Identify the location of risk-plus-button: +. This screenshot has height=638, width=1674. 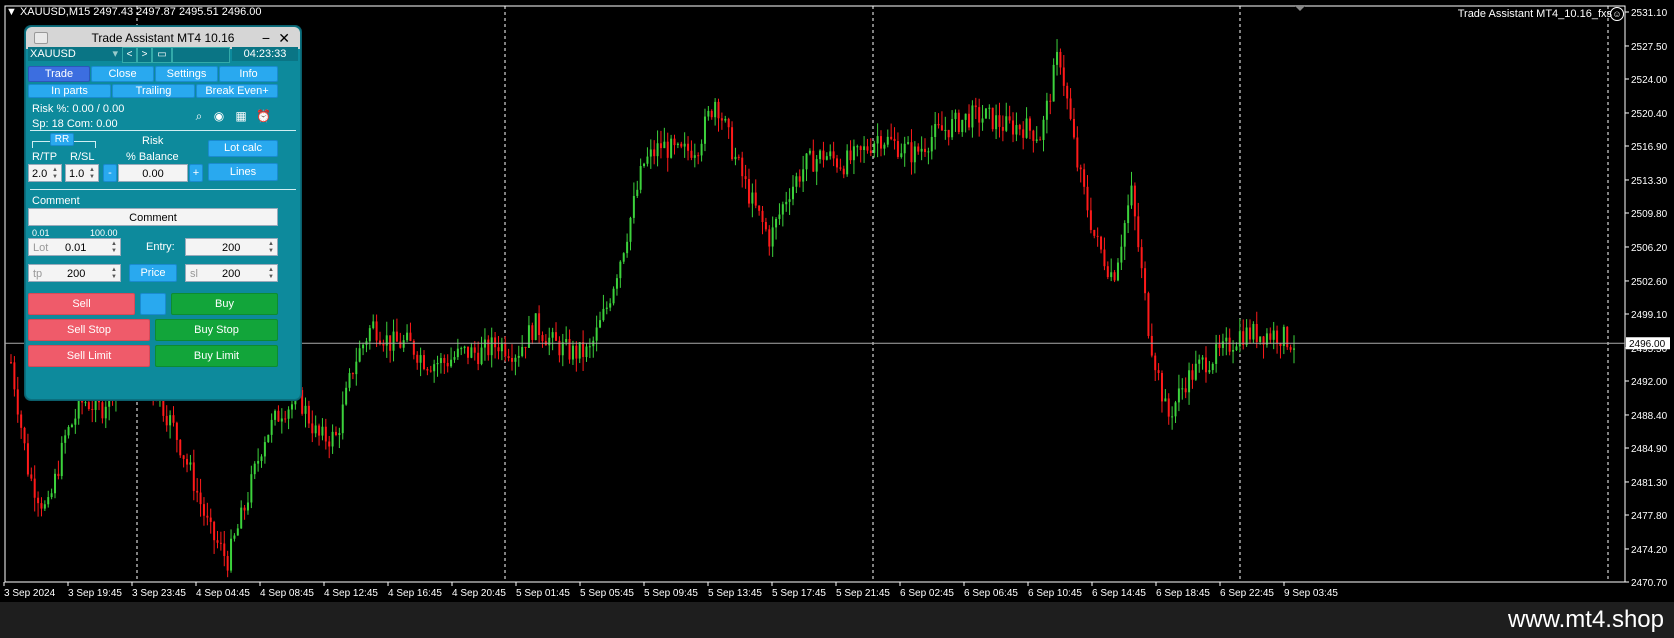
(196, 173).